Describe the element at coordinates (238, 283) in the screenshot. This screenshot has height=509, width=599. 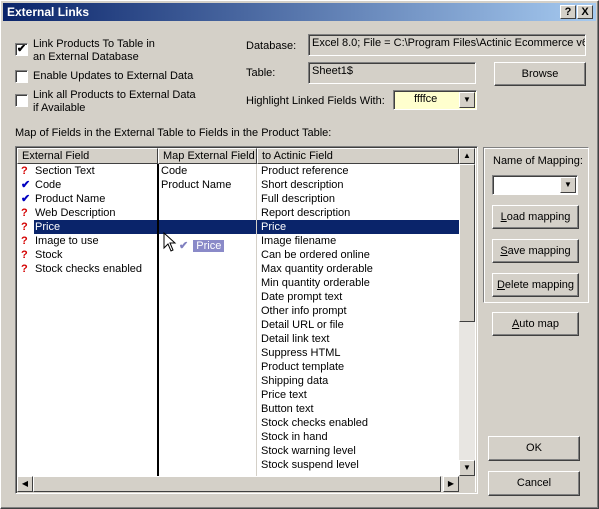
I see `table-row: Min quantity orderable` at that location.